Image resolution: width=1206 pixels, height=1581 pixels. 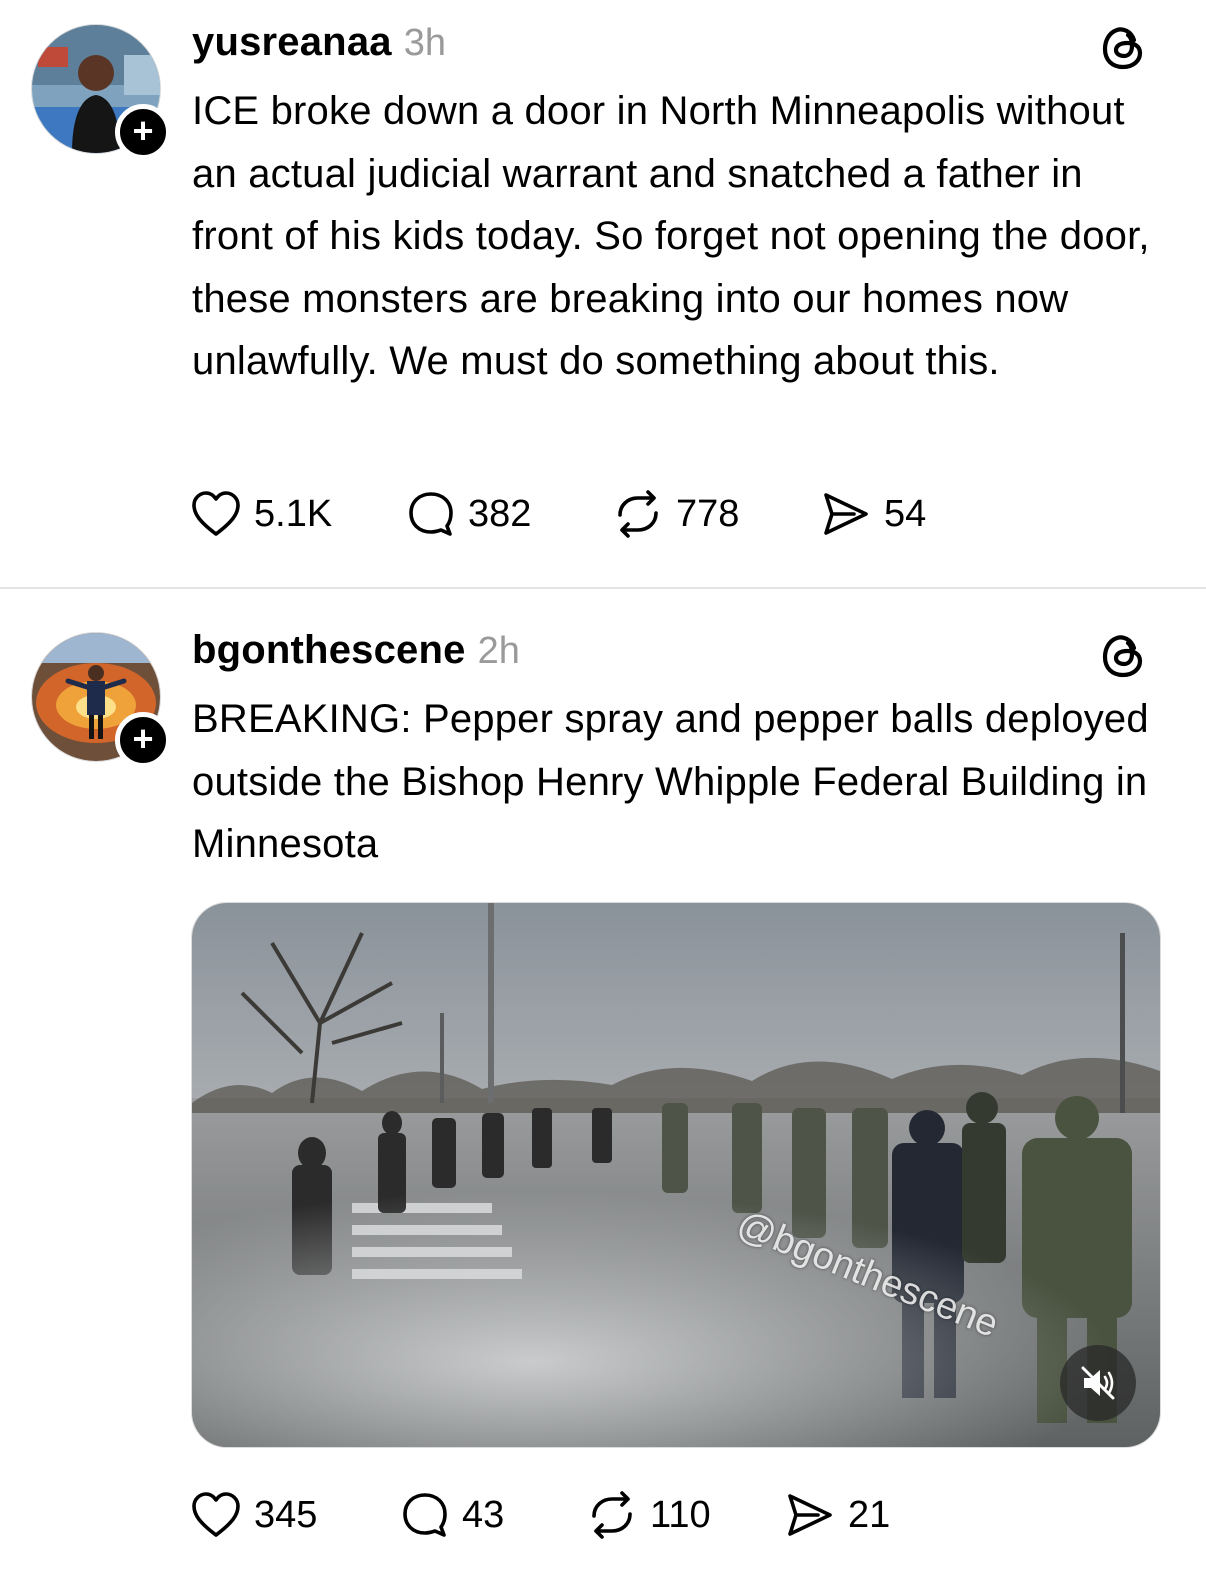 What do you see at coordinates (500, 513) in the screenshot?
I see `reply-count: 382` at bounding box center [500, 513].